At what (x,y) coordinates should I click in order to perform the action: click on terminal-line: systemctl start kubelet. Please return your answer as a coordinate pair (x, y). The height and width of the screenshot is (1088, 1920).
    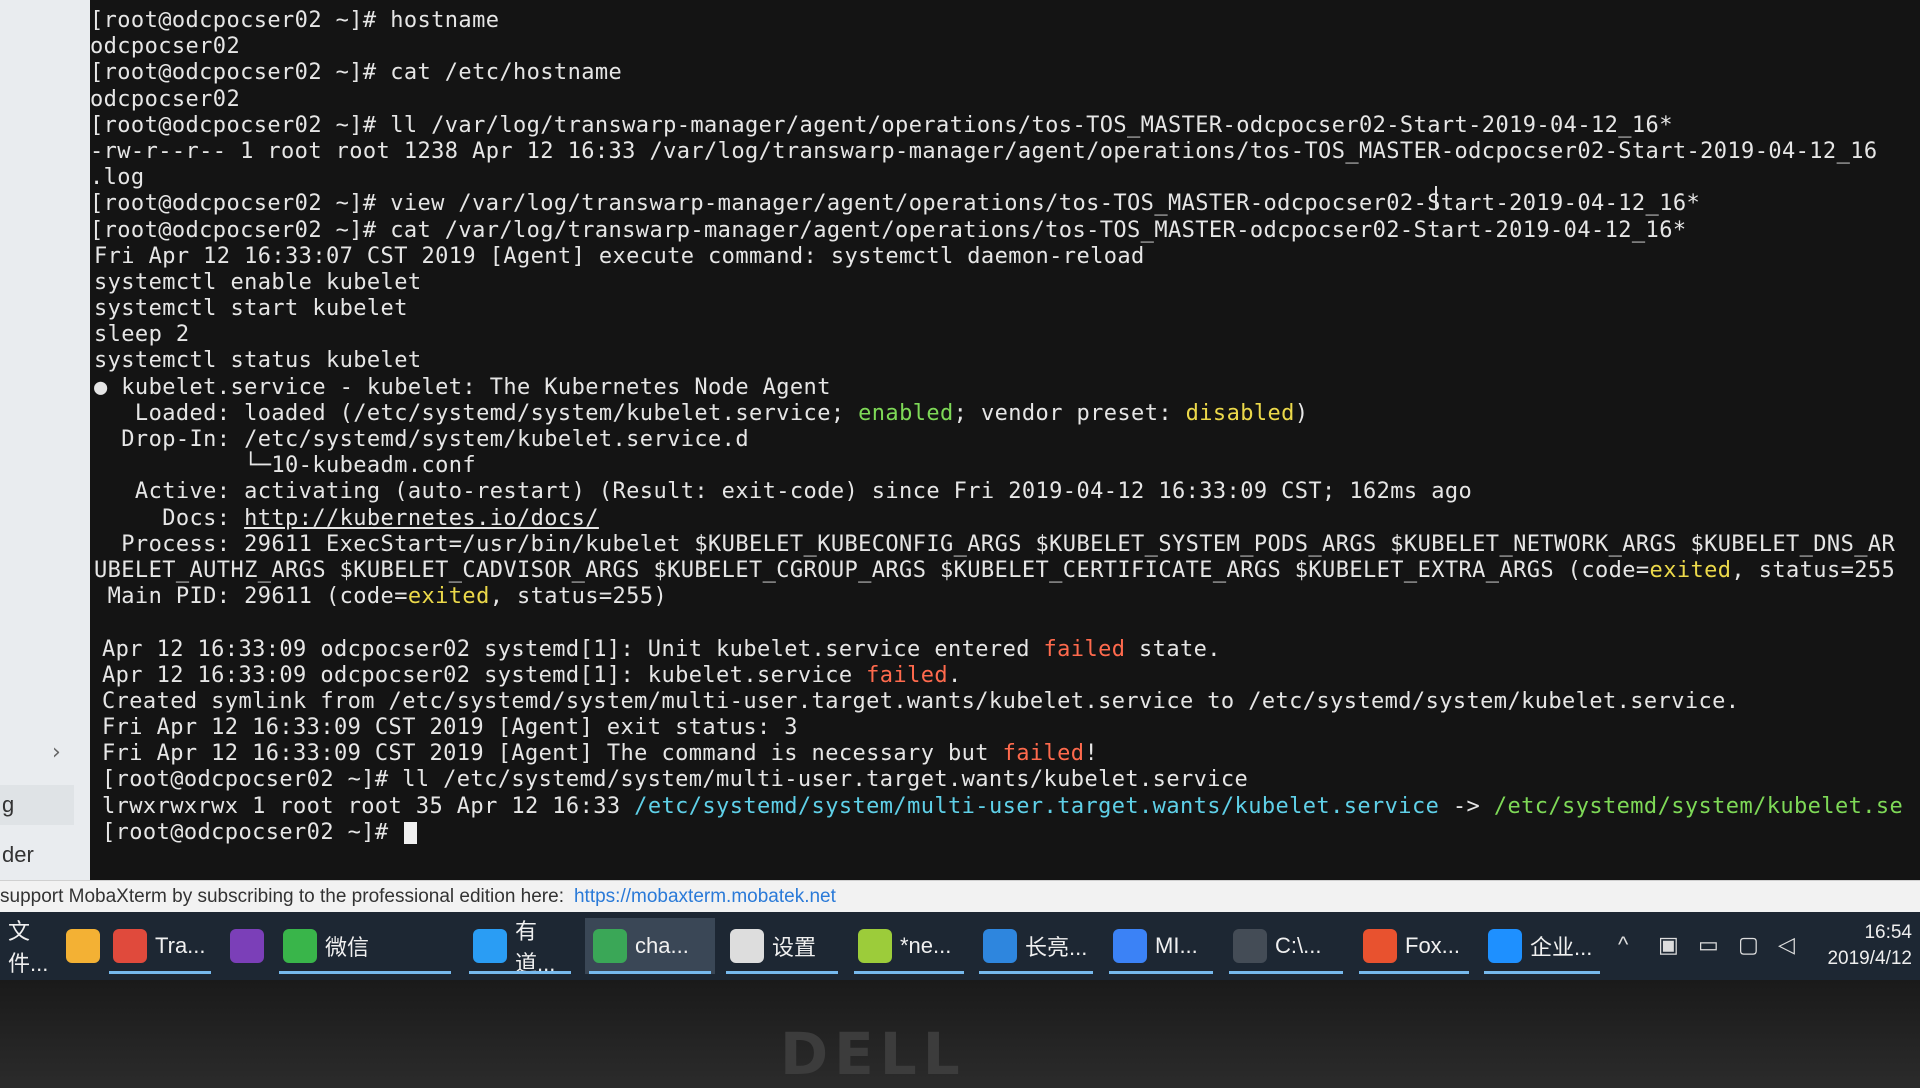
    Looking at the image, I should click on (1005, 309).